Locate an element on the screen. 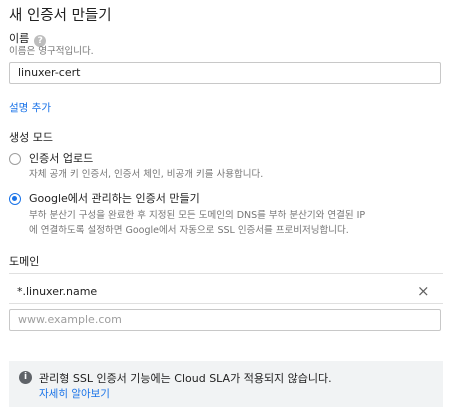 This screenshot has width=456, height=419. domains-divider is located at coordinates (226, 273).